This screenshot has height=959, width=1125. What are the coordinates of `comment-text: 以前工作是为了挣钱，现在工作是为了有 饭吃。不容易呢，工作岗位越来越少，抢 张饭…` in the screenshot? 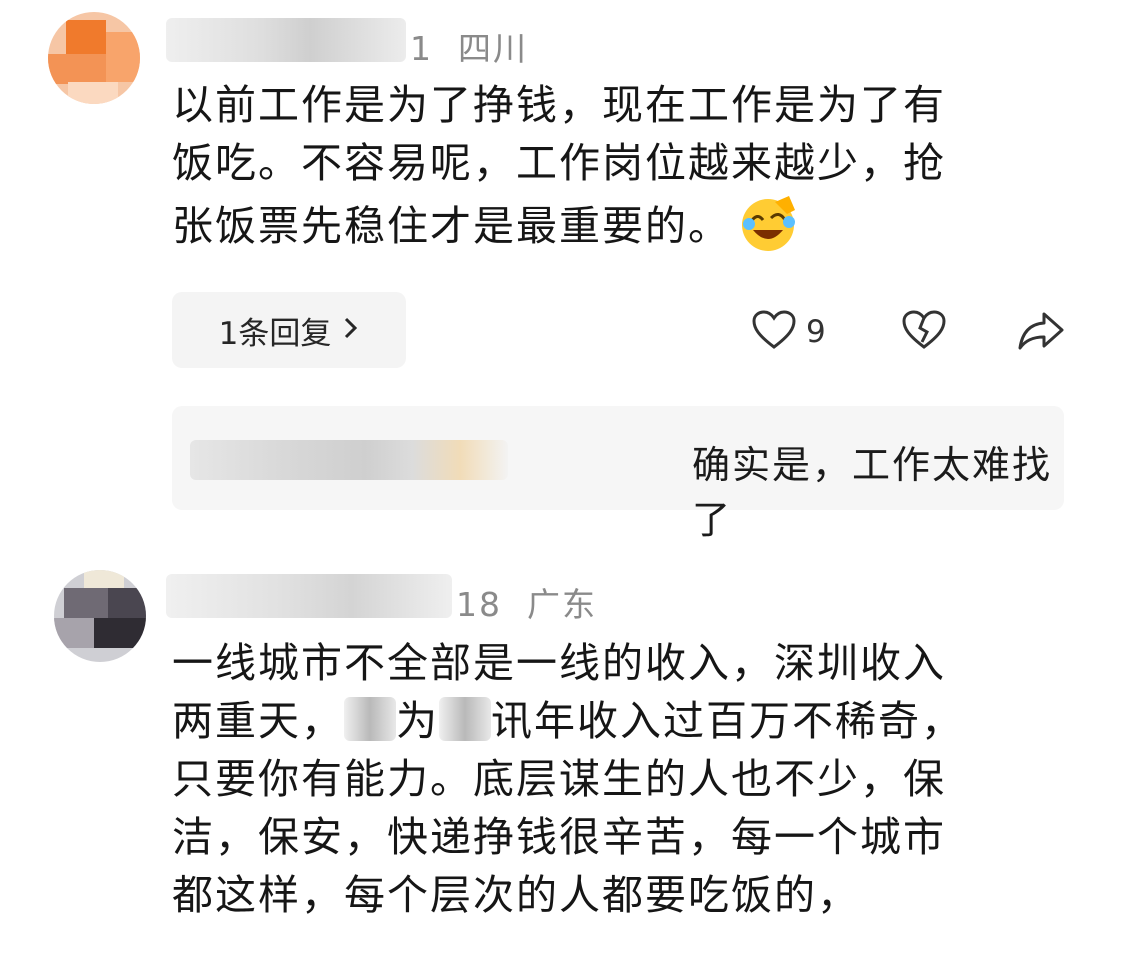 It's located at (612, 165).